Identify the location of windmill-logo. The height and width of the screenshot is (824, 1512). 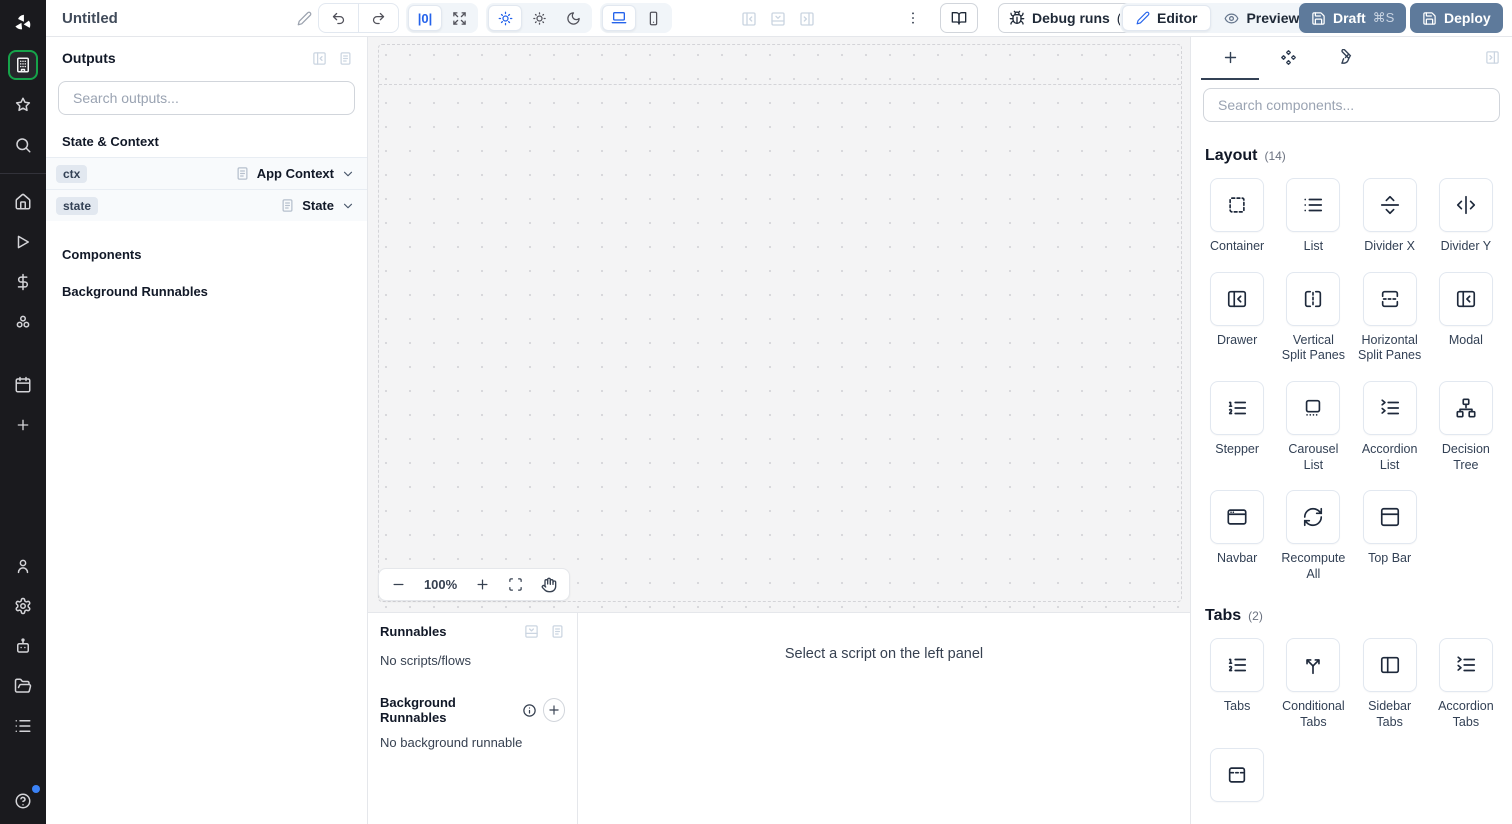
(23, 22).